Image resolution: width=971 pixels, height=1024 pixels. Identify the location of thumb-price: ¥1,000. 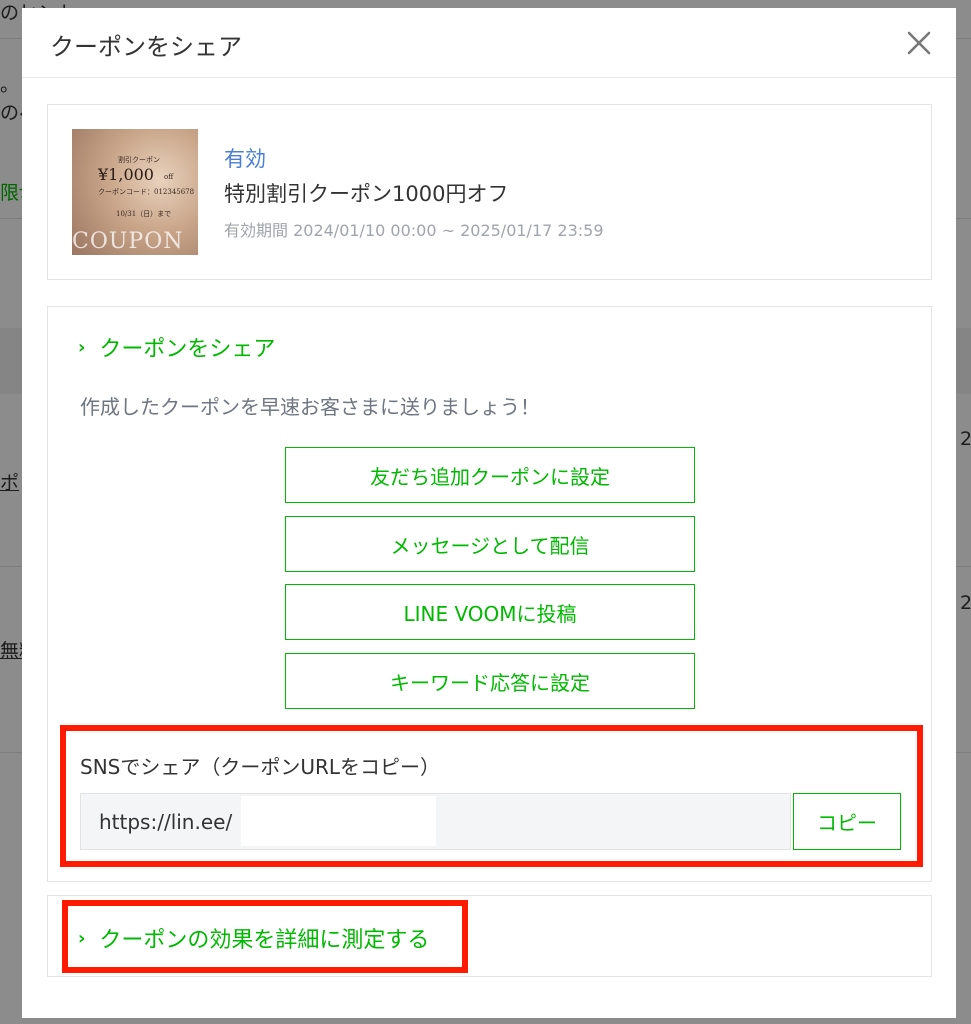
(126, 174).